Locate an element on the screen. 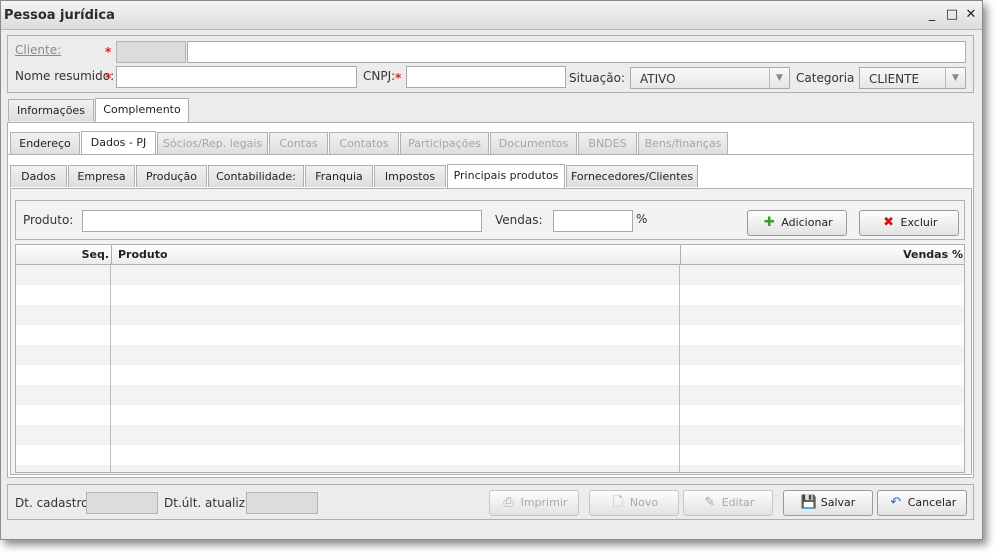 The width and height of the screenshot is (1002, 556). tab-producao: Produção is located at coordinates (171, 176).